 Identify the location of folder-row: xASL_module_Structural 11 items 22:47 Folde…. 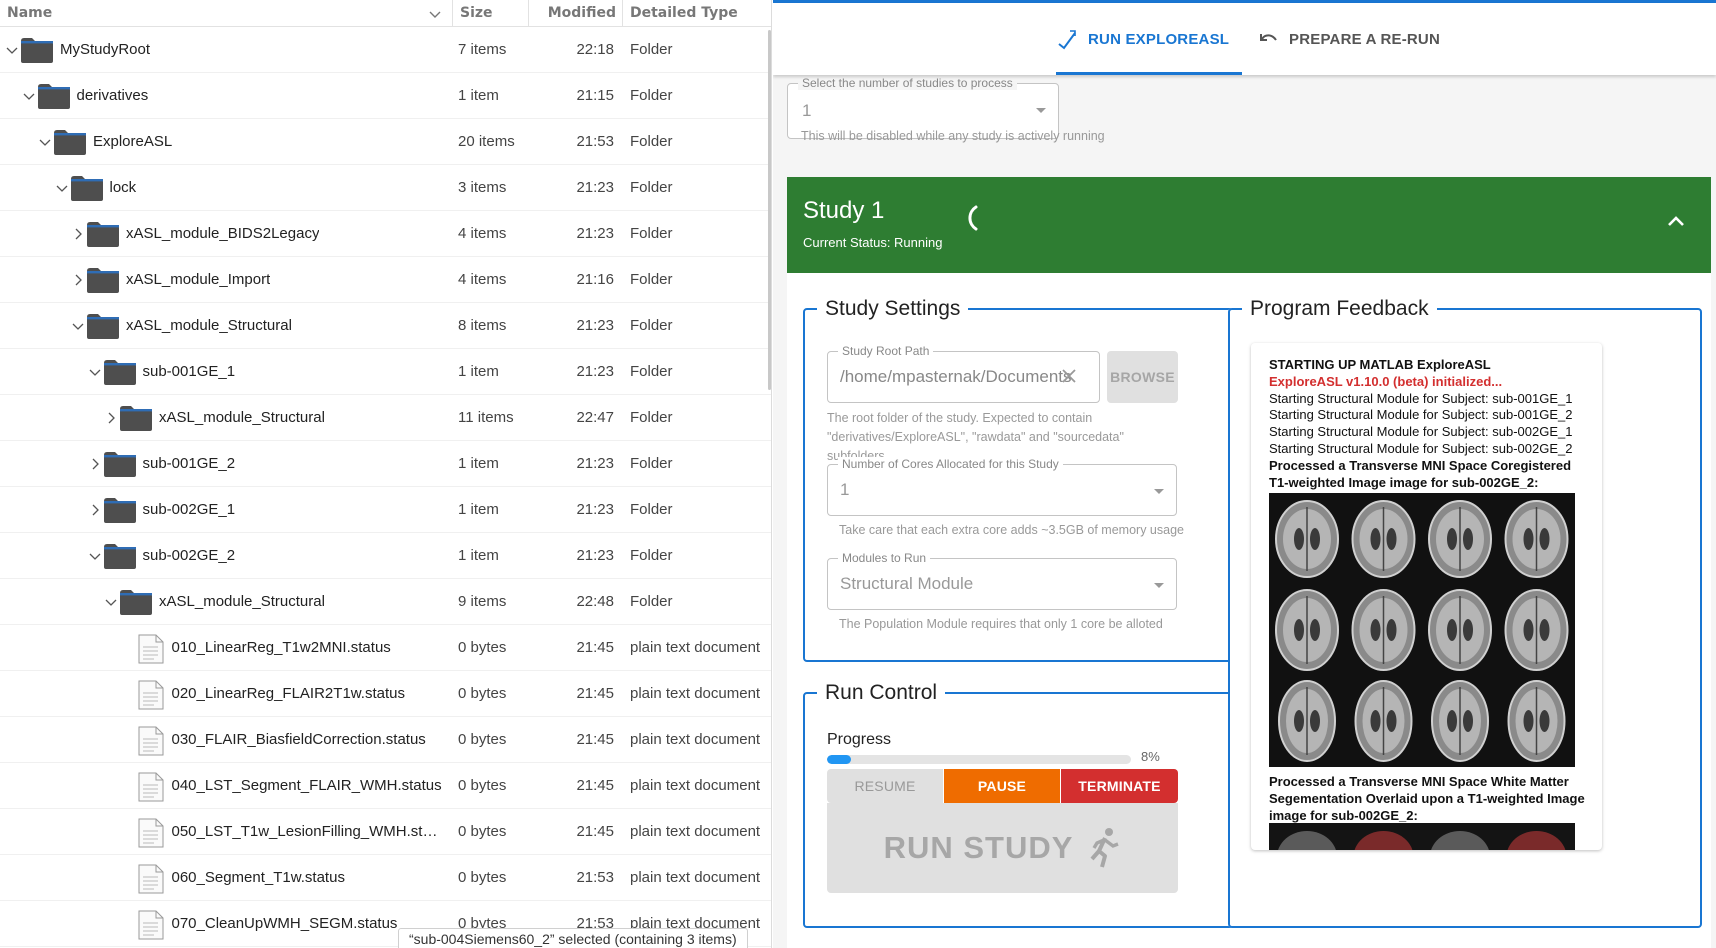
(385, 418).